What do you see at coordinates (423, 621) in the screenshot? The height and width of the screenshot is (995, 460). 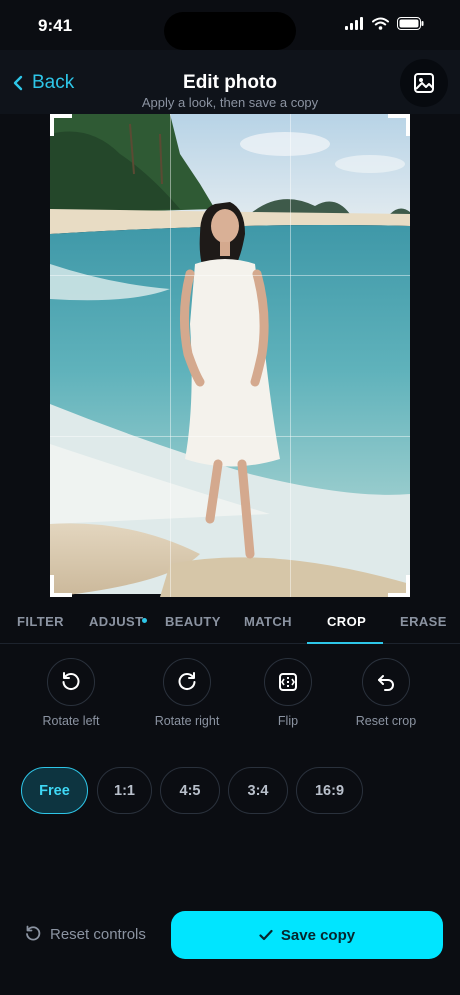 I see `tab-erase: ERASE` at bounding box center [423, 621].